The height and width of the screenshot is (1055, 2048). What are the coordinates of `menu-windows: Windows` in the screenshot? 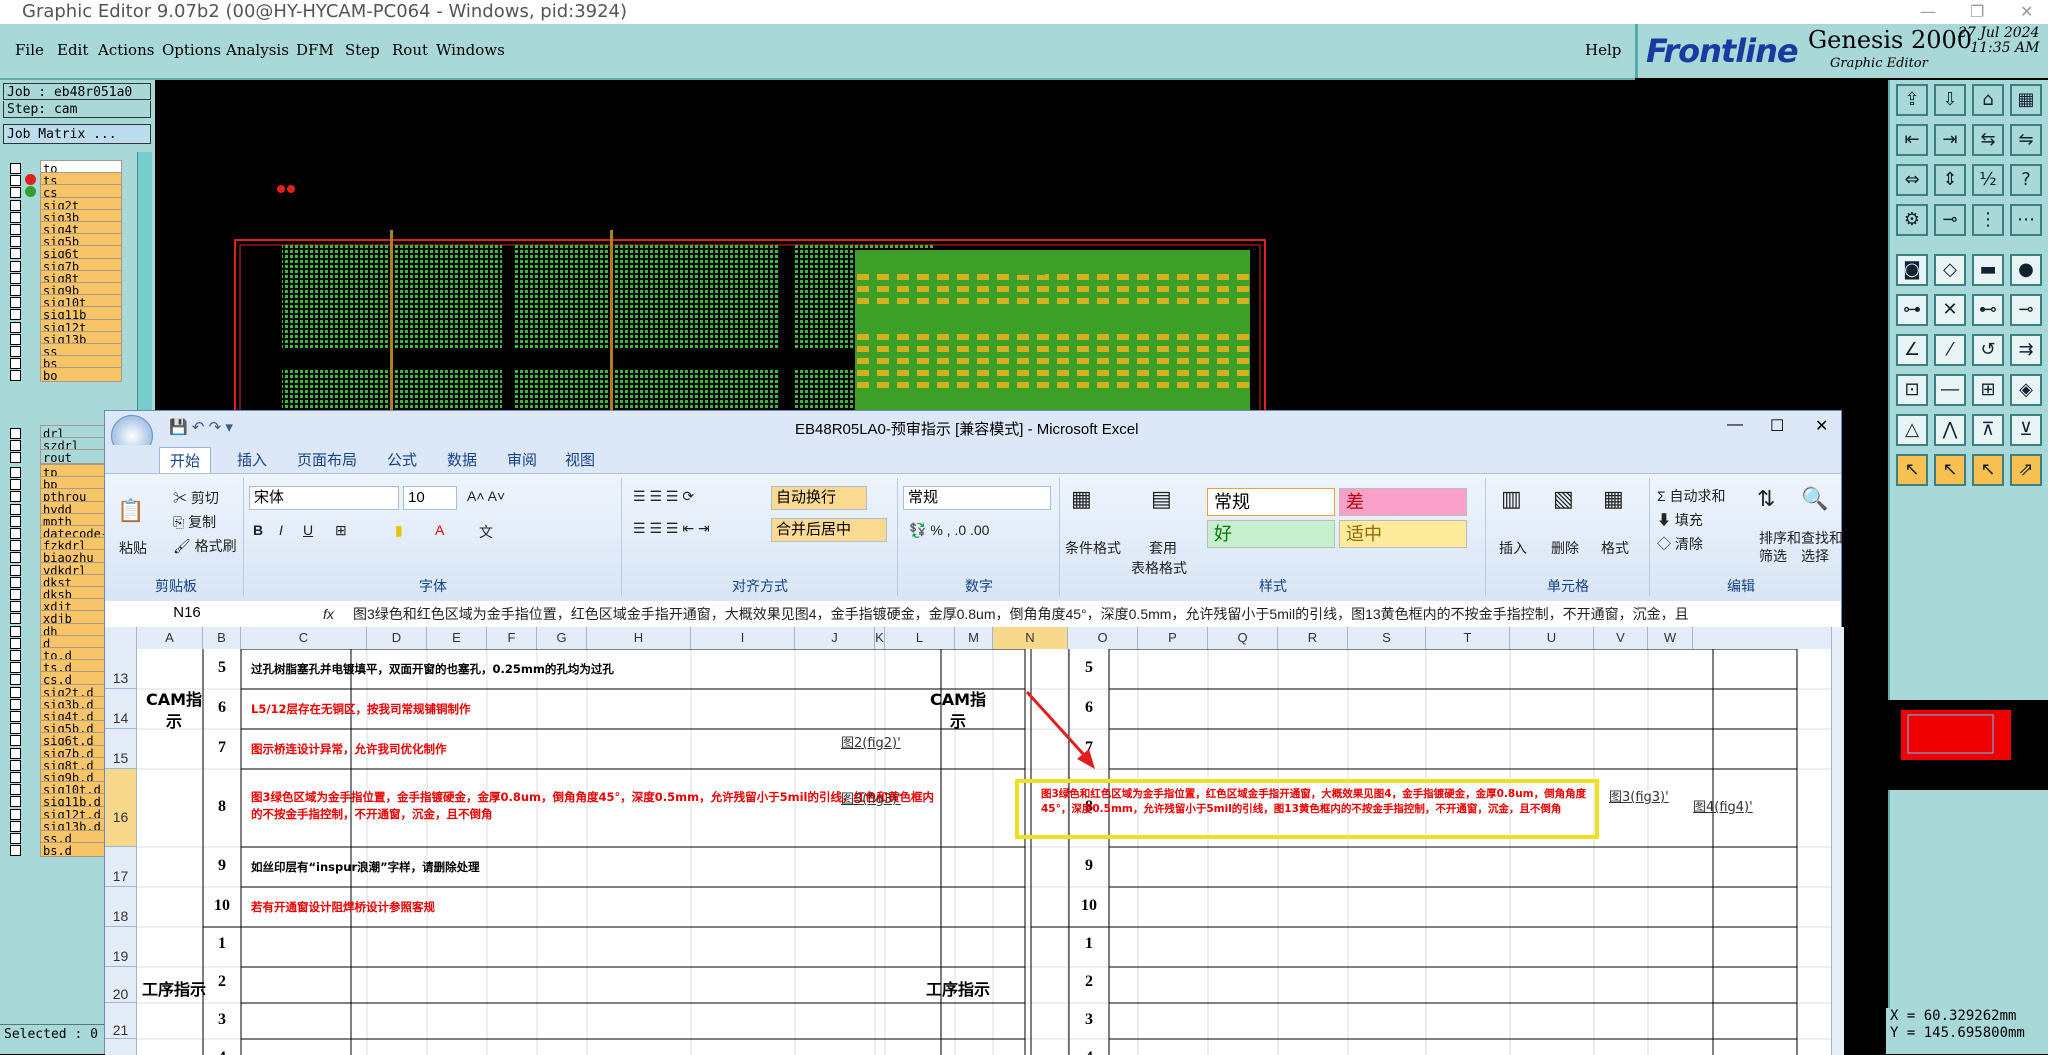 It's located at (470, 50).